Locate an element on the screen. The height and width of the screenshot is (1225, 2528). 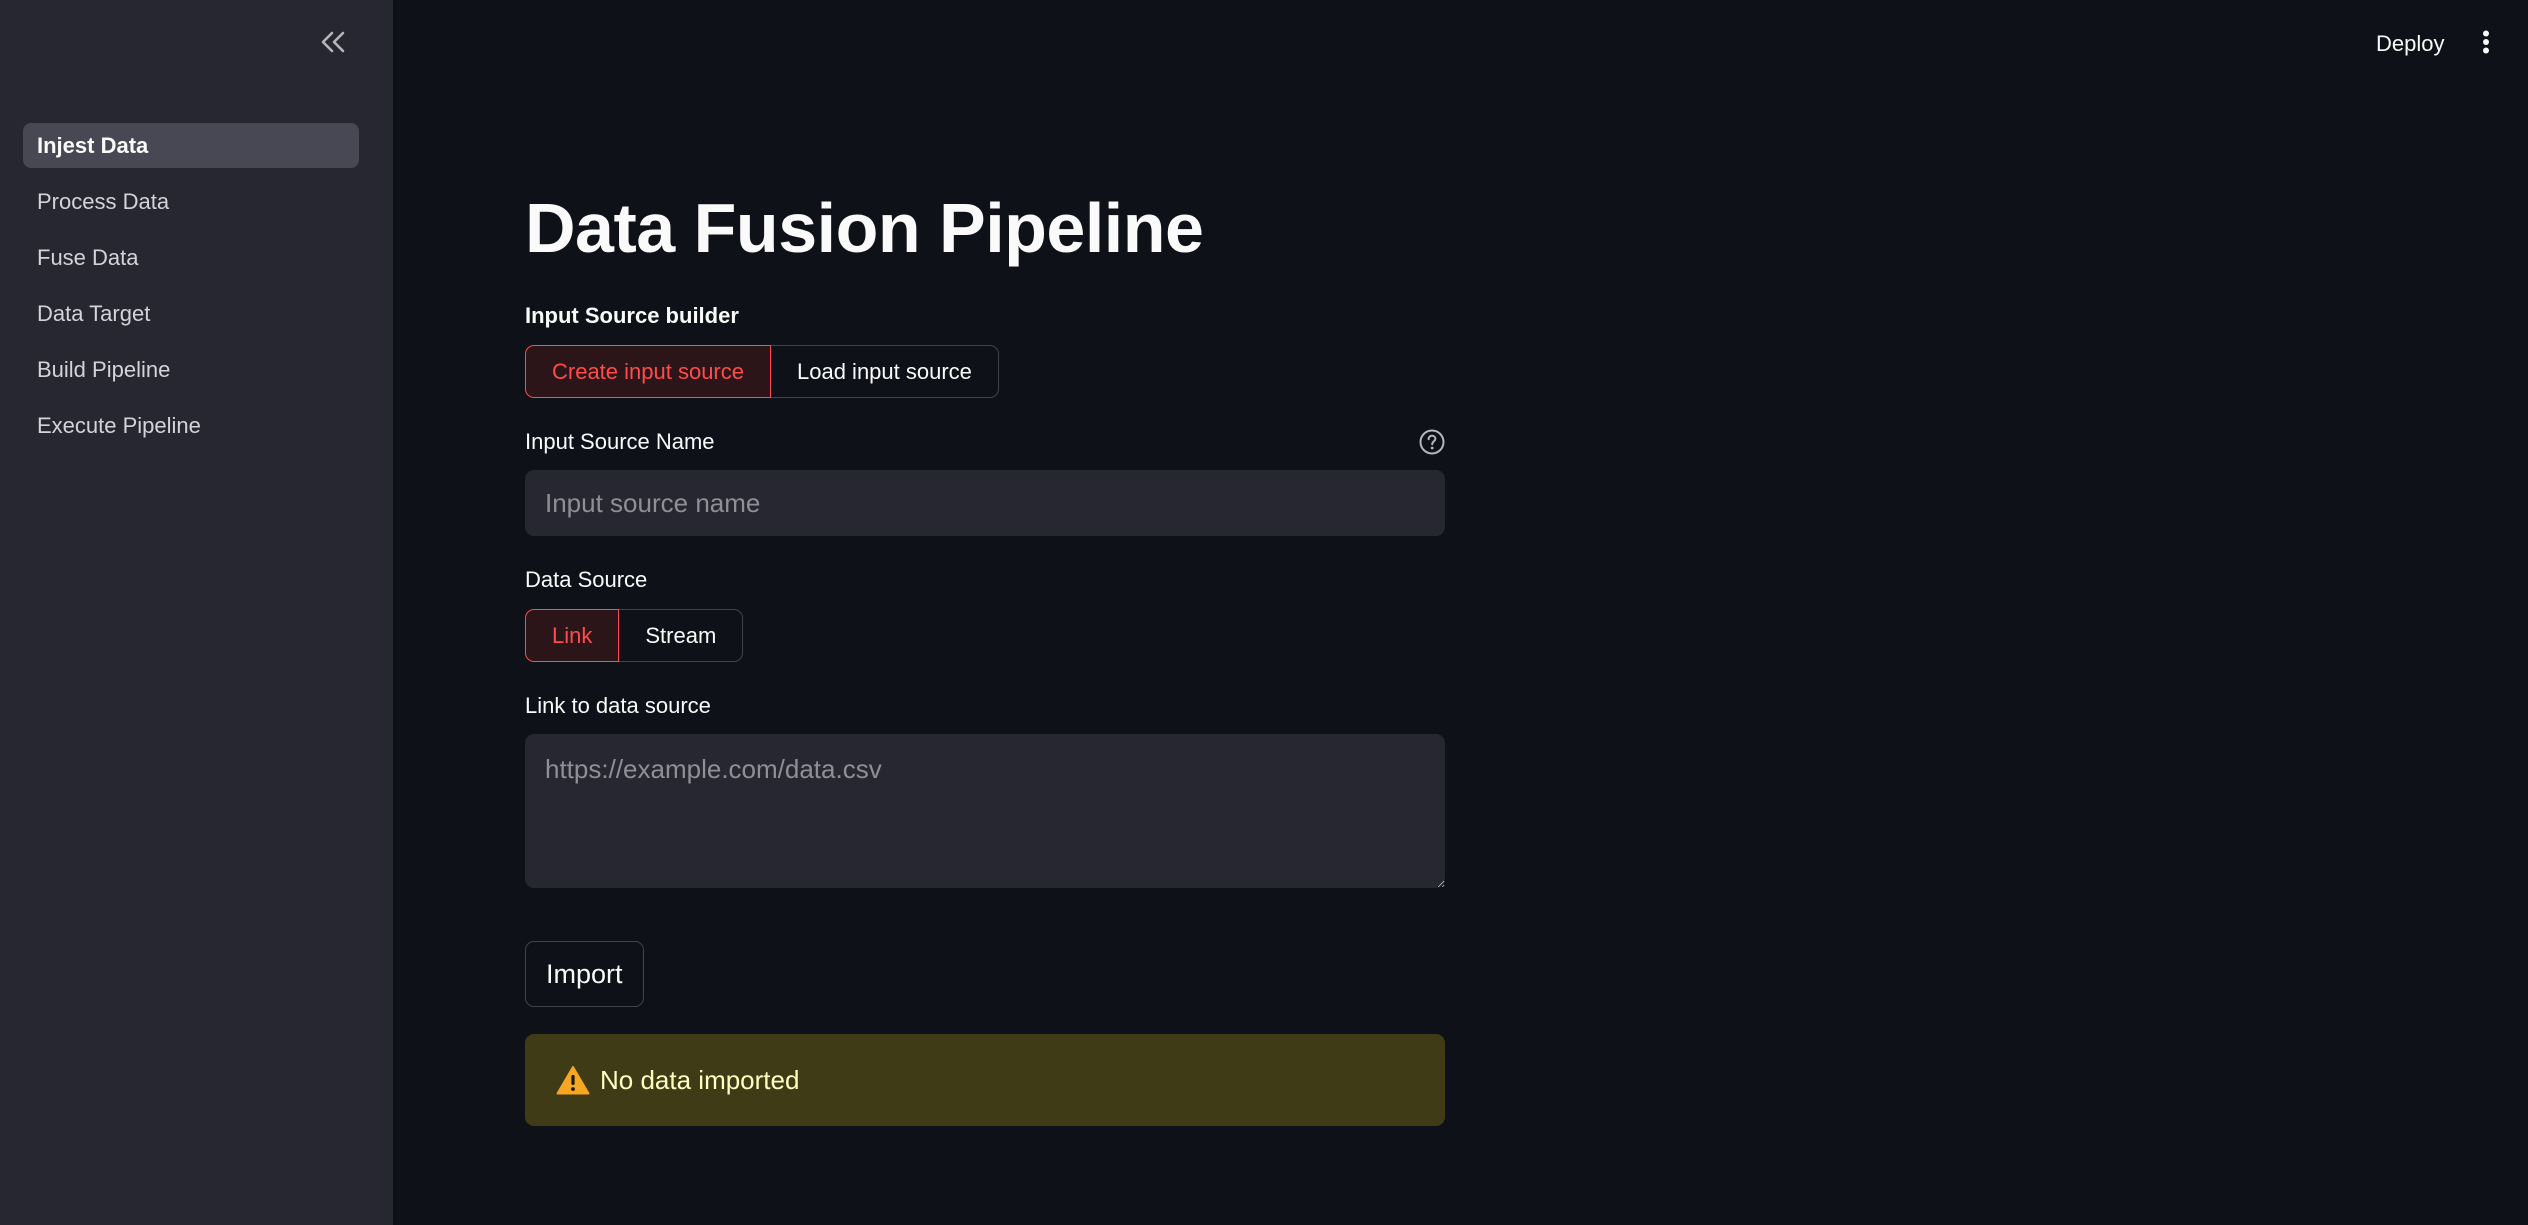
warning-alert: No data imported is located at coordinates (985, 1080).